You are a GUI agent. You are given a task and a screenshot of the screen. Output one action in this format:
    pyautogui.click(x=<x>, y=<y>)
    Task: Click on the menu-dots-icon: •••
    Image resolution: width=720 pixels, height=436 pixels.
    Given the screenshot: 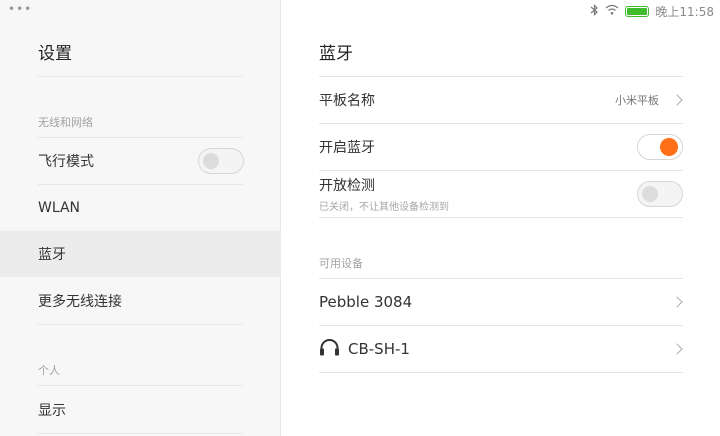 What is the action you would take?
    pyautogui.click(x=20, y=9)
    